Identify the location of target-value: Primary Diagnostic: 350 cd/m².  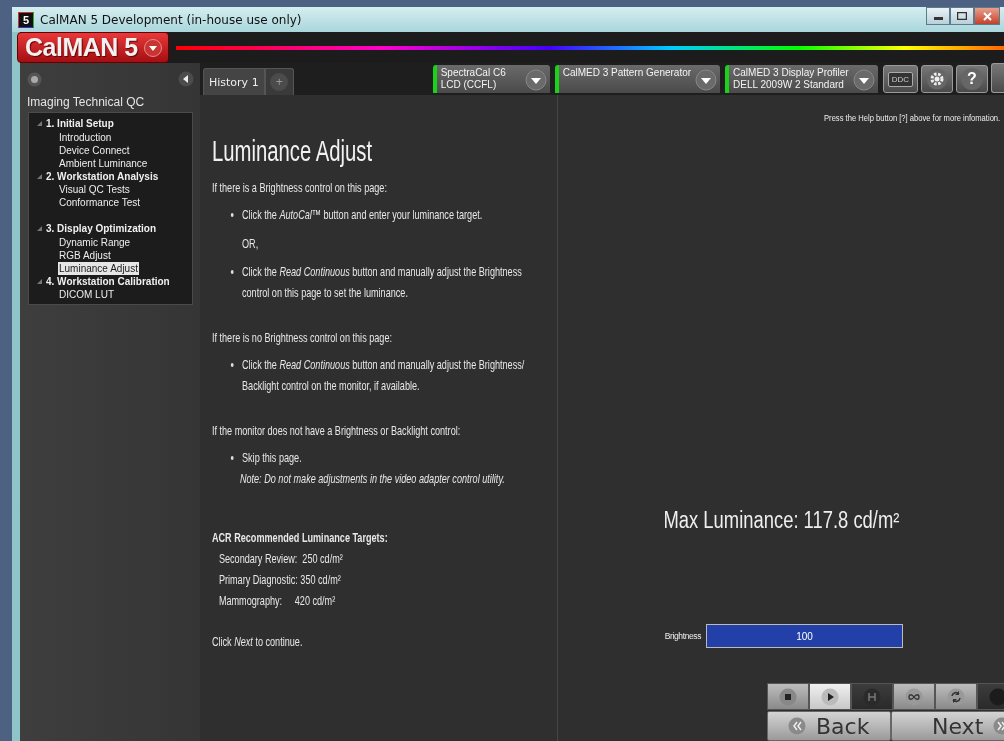
(280, 580).